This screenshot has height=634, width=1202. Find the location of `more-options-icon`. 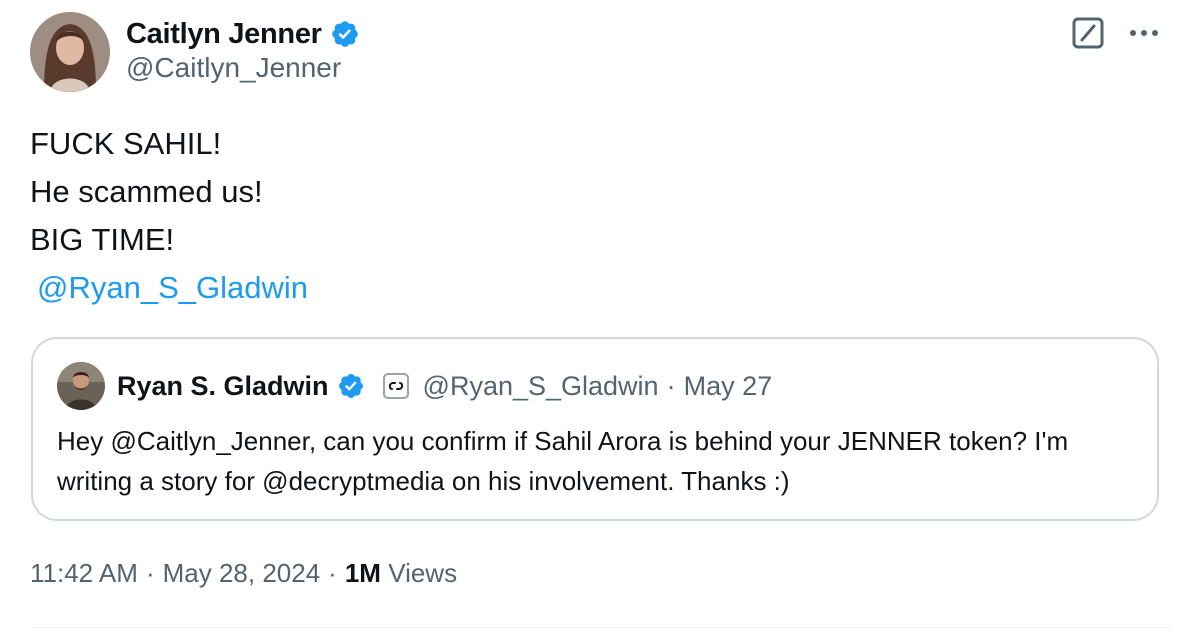

more-options-icon is located at coordinates (1144, 33).